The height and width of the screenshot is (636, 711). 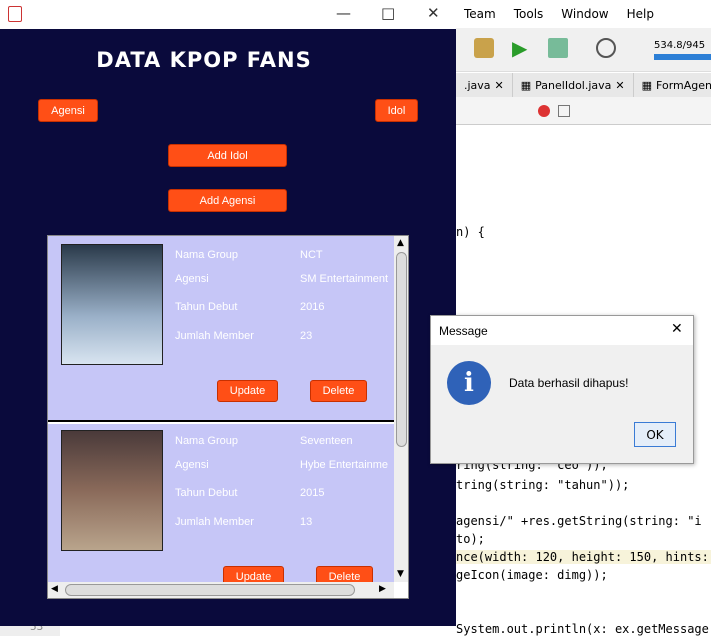 I want to click on code-line: System.out.println(x: ex.getMessage());, so click(x=583, y=629).